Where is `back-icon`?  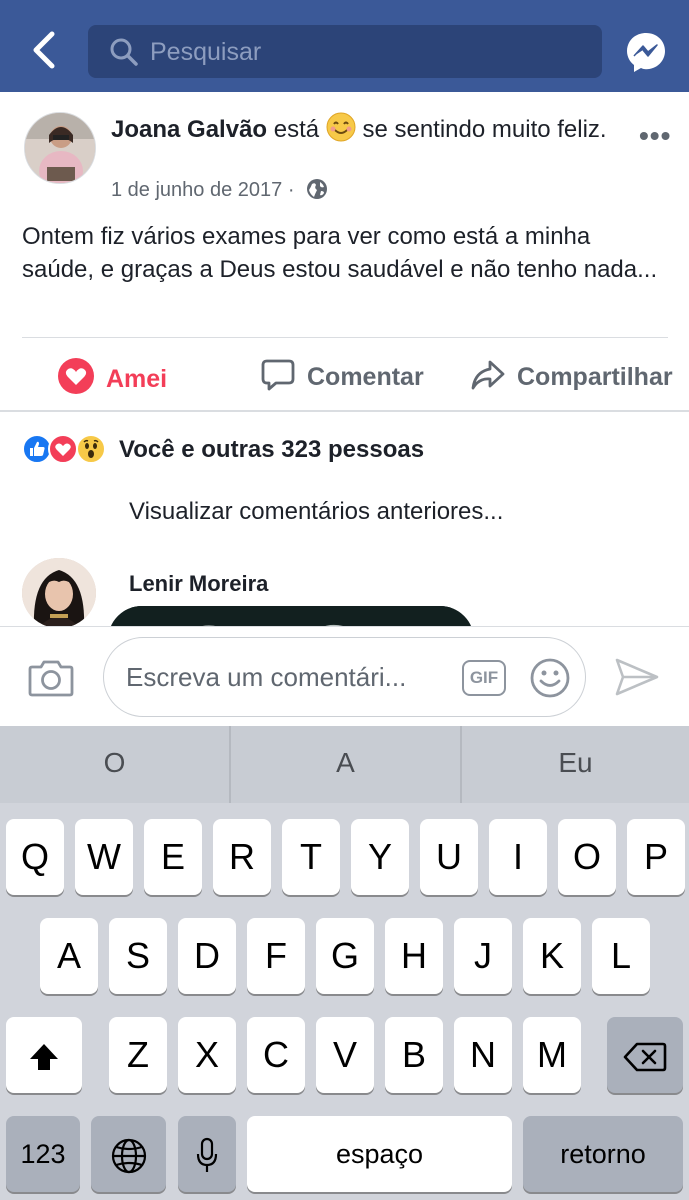 back-icon is located at coordinates (46, 50).